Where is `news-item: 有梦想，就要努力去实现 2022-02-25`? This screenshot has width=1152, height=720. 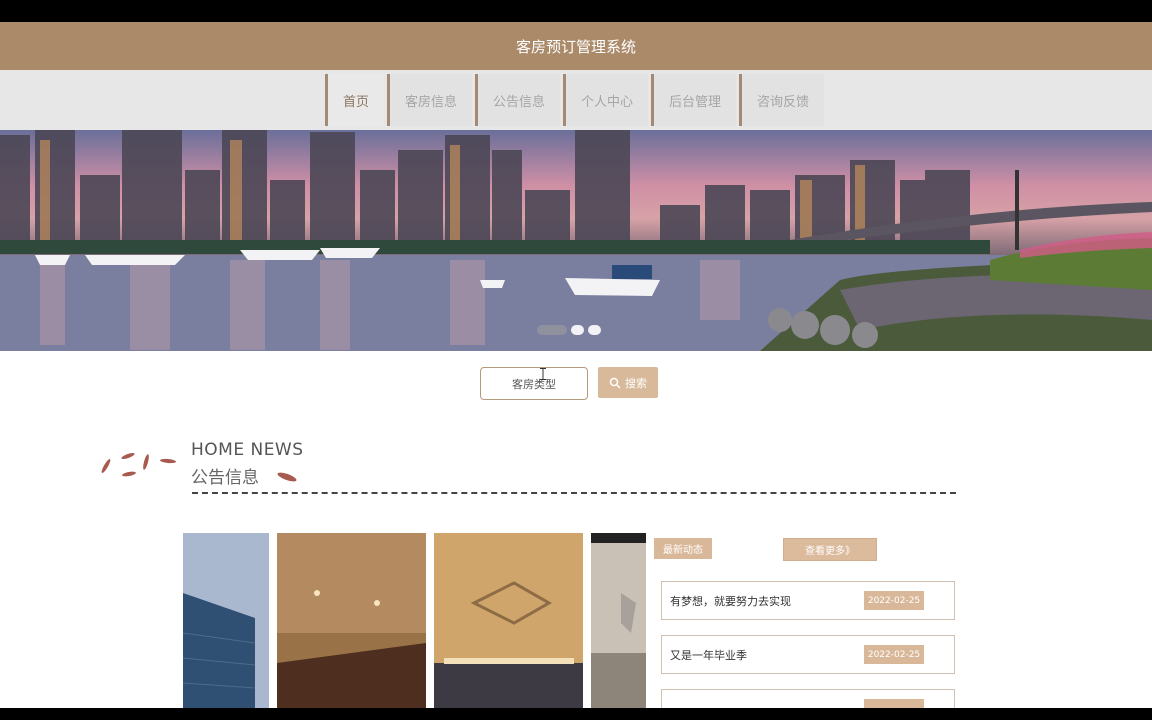
news-item: 有梦想，就要努力去实现 2022-02-25 is located at coordinates (808, 600).